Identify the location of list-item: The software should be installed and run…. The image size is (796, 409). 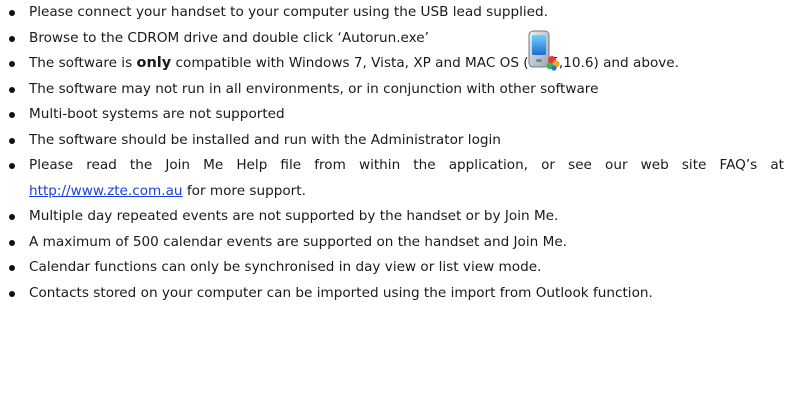
(398, 141).